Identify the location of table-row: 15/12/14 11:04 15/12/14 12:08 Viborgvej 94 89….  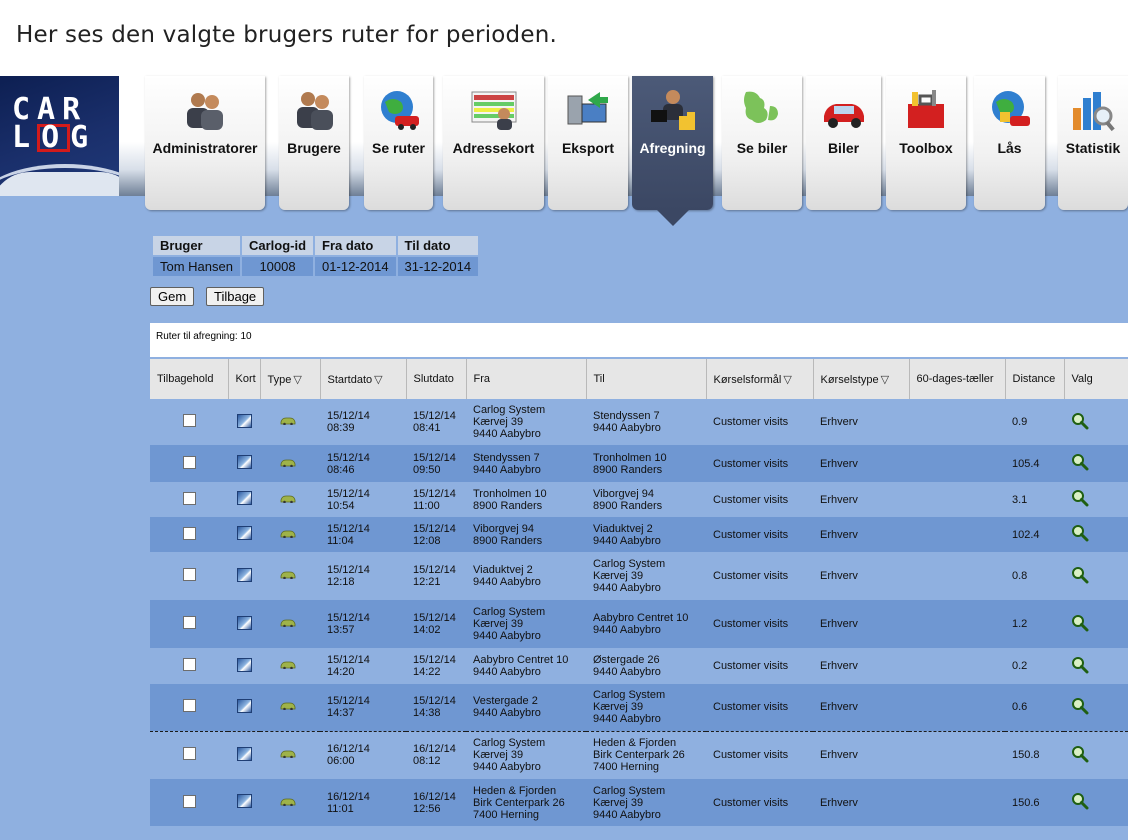
(639, 534).